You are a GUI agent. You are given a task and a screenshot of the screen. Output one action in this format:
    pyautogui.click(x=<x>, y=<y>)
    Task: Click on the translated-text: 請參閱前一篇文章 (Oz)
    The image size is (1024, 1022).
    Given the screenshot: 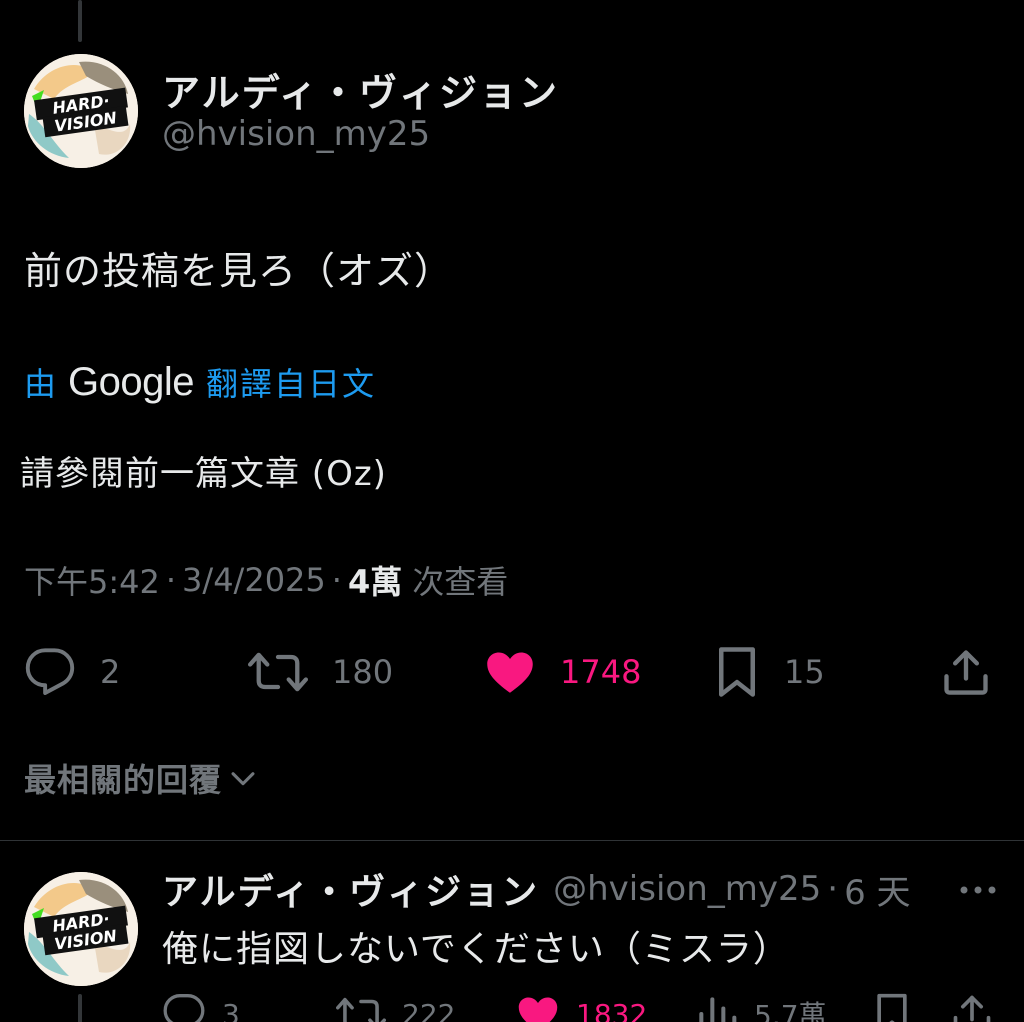 What is the action you would take?
    pyautogui.click(x=203, y=474)
    